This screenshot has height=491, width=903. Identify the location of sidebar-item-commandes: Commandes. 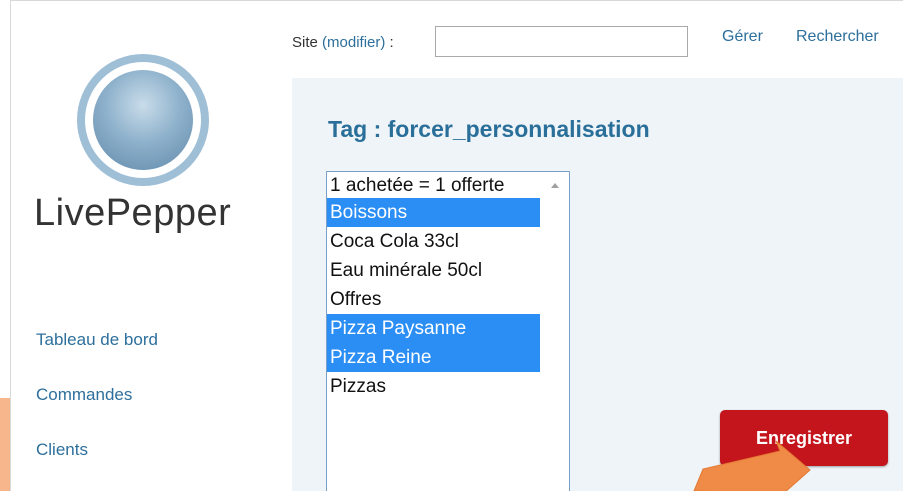
(84, 395).